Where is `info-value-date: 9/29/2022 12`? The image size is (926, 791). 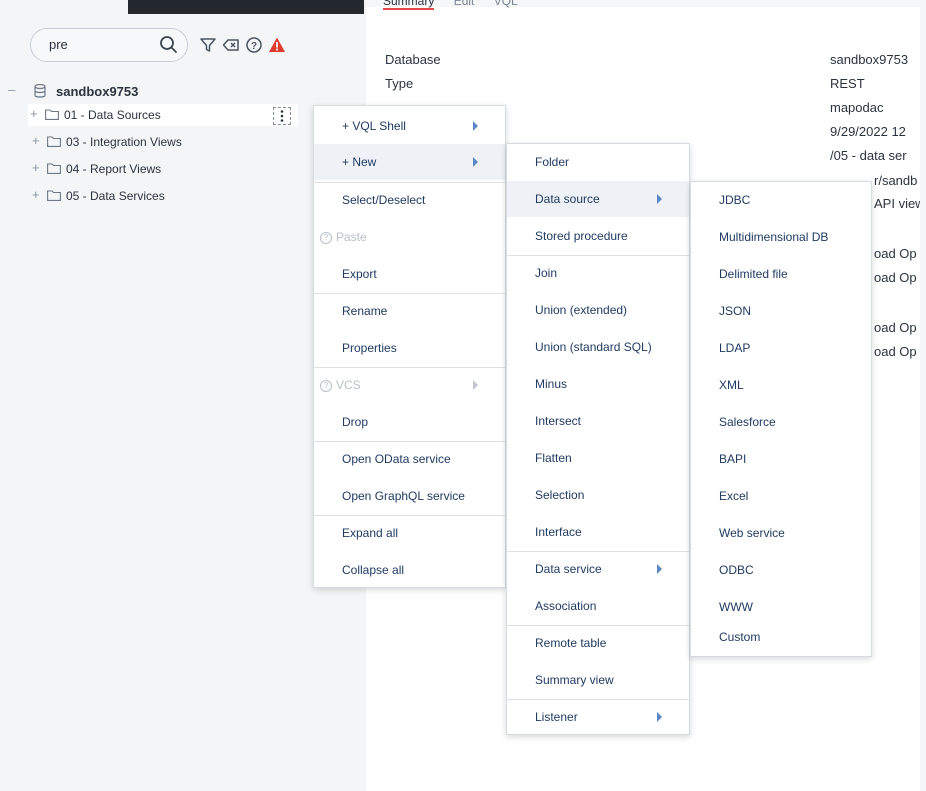
info-value-date: 9/29/2022 12 is located at coordinates (868, 131).